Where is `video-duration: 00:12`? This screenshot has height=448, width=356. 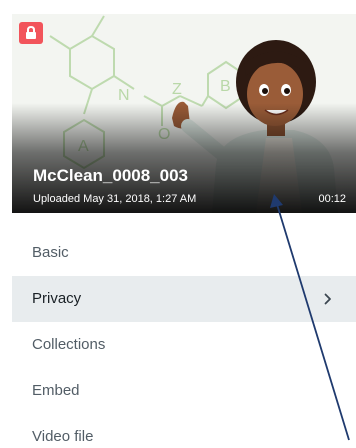
video-duration: 00:12 is located at coordinates (332, 199).